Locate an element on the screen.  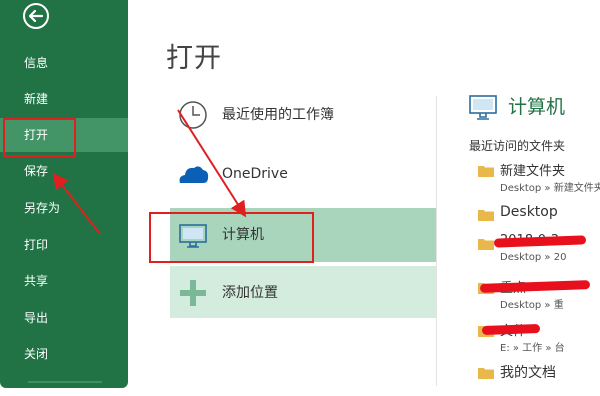
folder-name: 新建文件夹 is located at coordinates (533, 171).